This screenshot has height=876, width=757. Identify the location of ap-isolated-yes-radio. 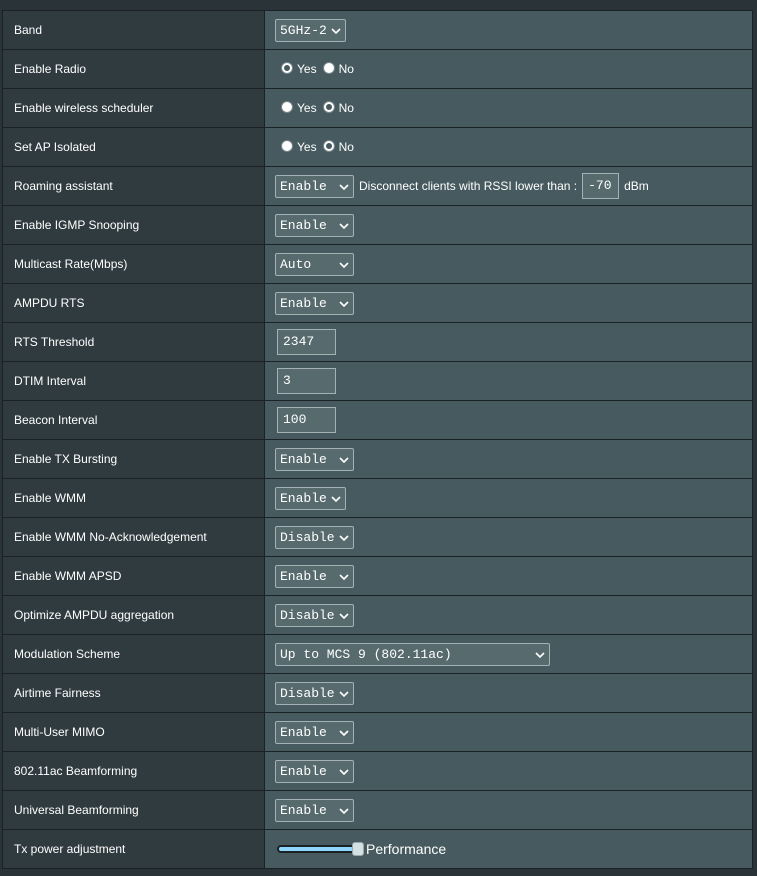
(287, 146).